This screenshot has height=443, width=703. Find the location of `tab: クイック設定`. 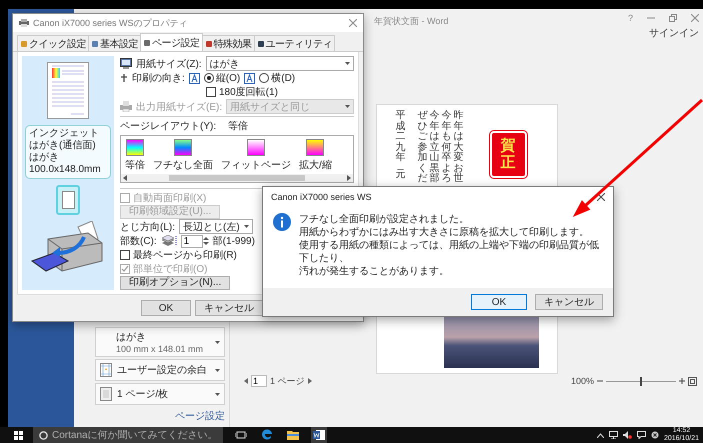

tab: クイック設定 is located at coordinates (53, 43).